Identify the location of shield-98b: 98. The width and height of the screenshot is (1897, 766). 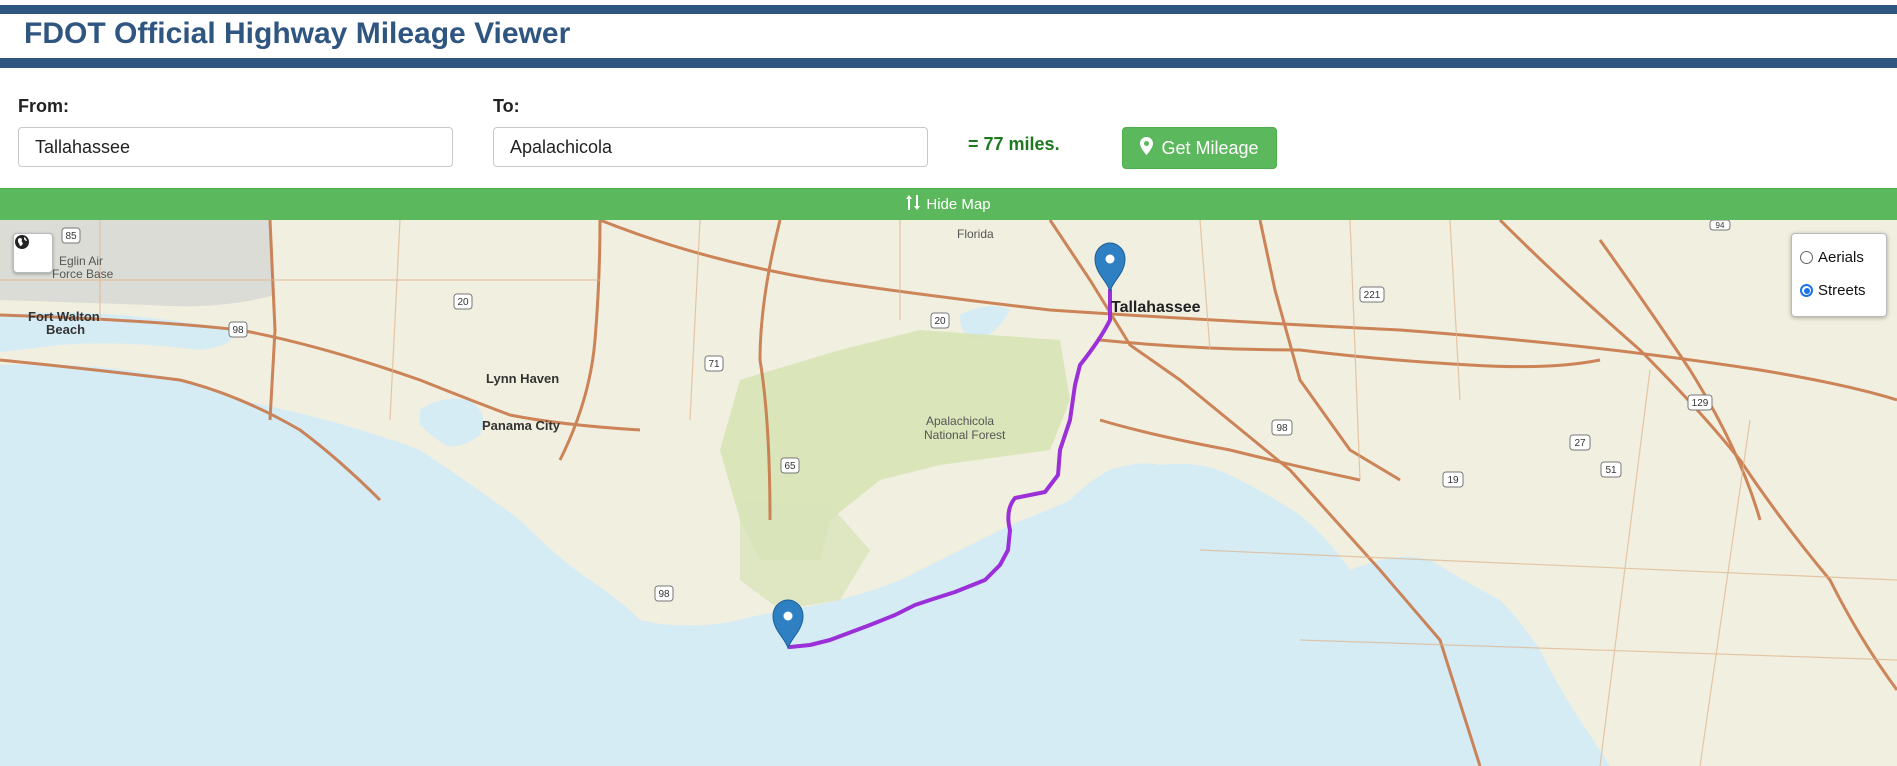
(664, 593).